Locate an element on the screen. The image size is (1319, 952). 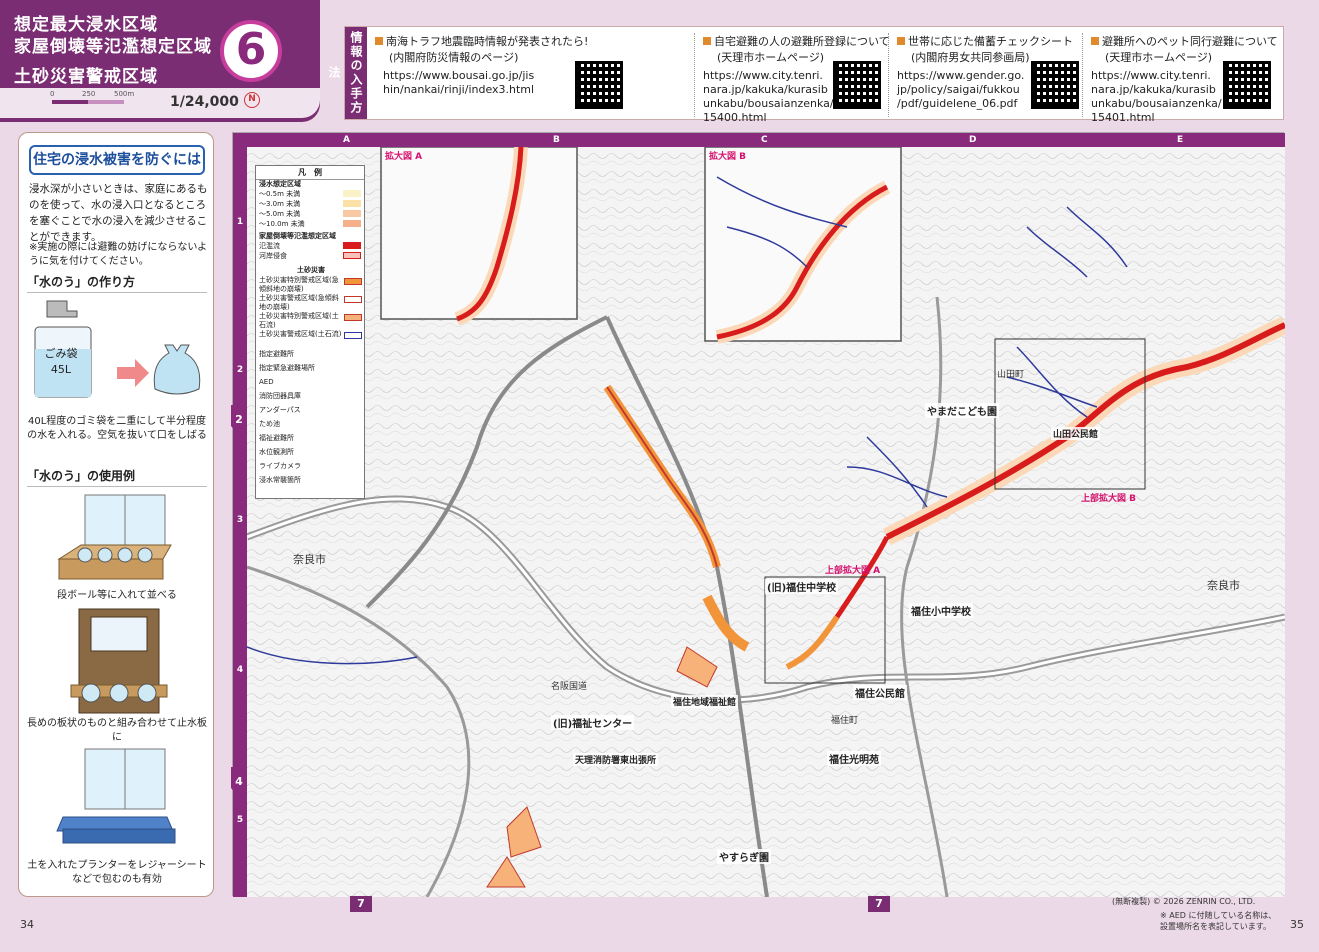
row-label: 1 is located at coordinates (240, 222).